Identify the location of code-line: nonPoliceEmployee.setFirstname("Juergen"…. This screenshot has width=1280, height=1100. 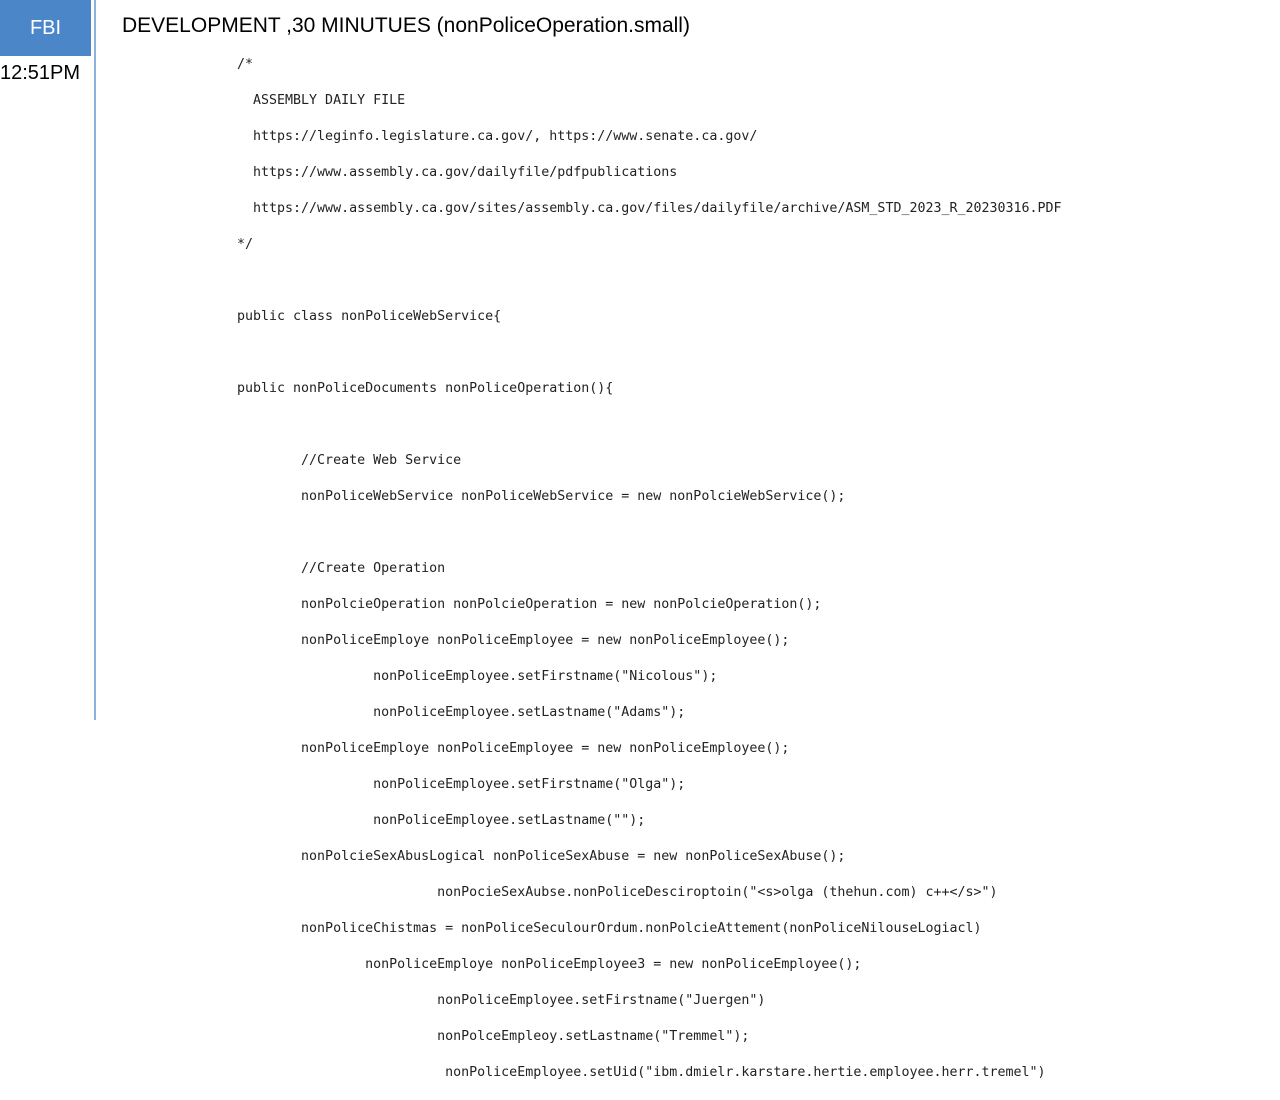
(501, 1000).